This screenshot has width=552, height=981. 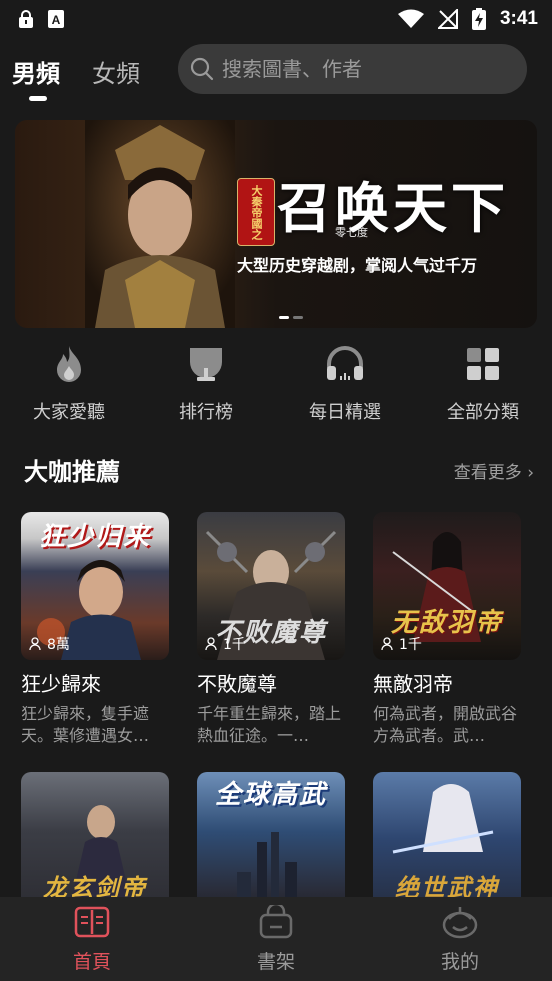 What do you see at coordinates (483, 364) in the screenshot?
I see `grid-icon` at bounding box center [483, 364].